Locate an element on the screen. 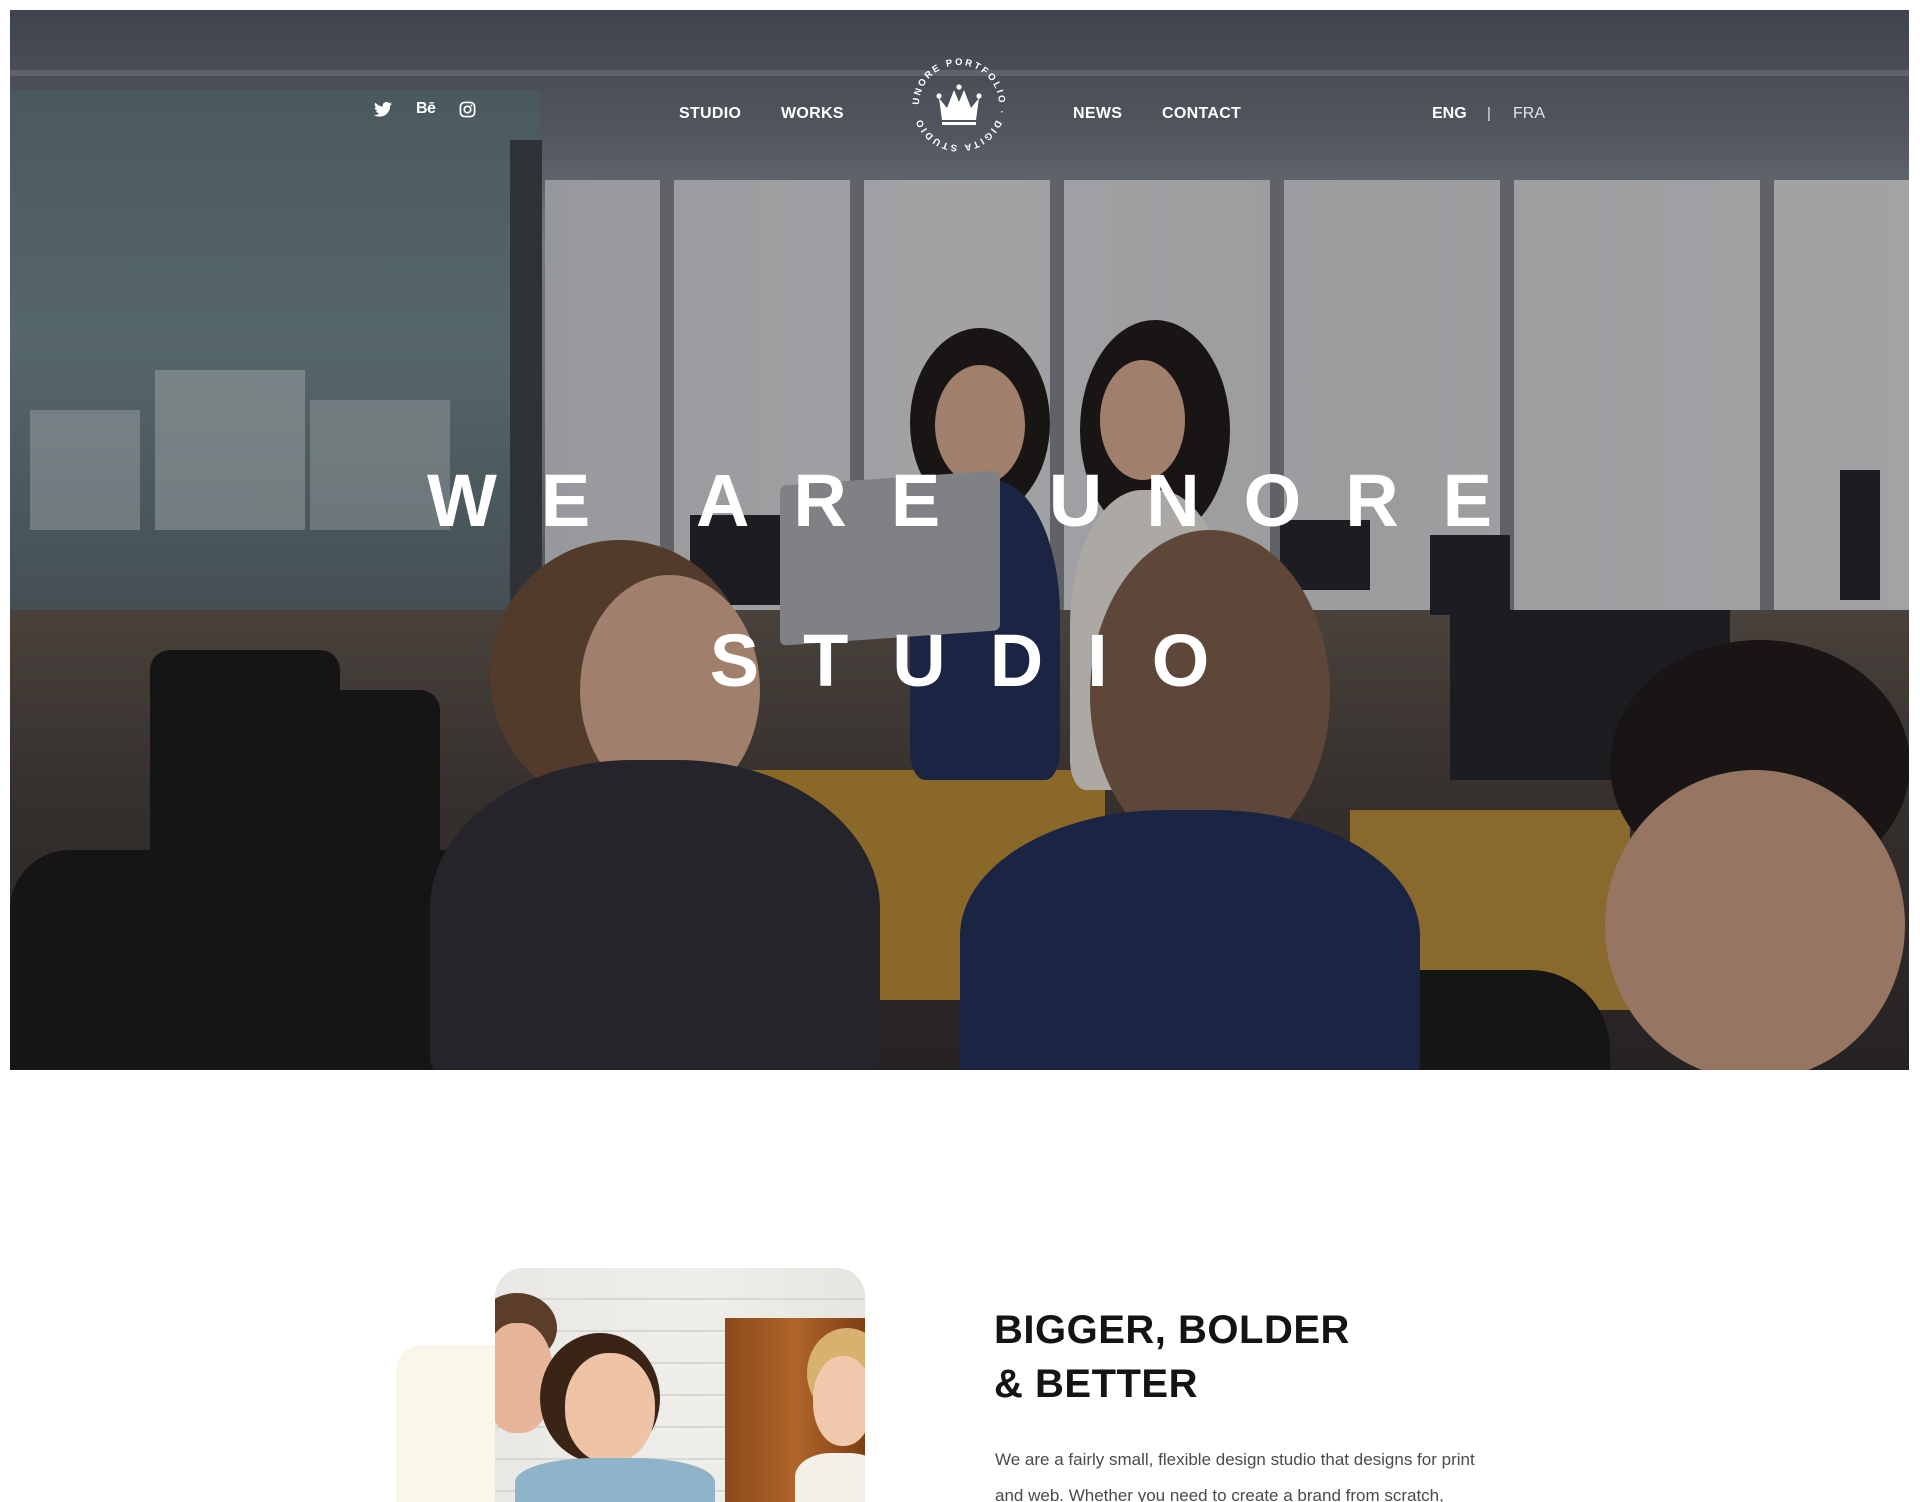 This screenshot has height=1502, width=1920. behance-icon: Bē is located at coordinates (426, 109).